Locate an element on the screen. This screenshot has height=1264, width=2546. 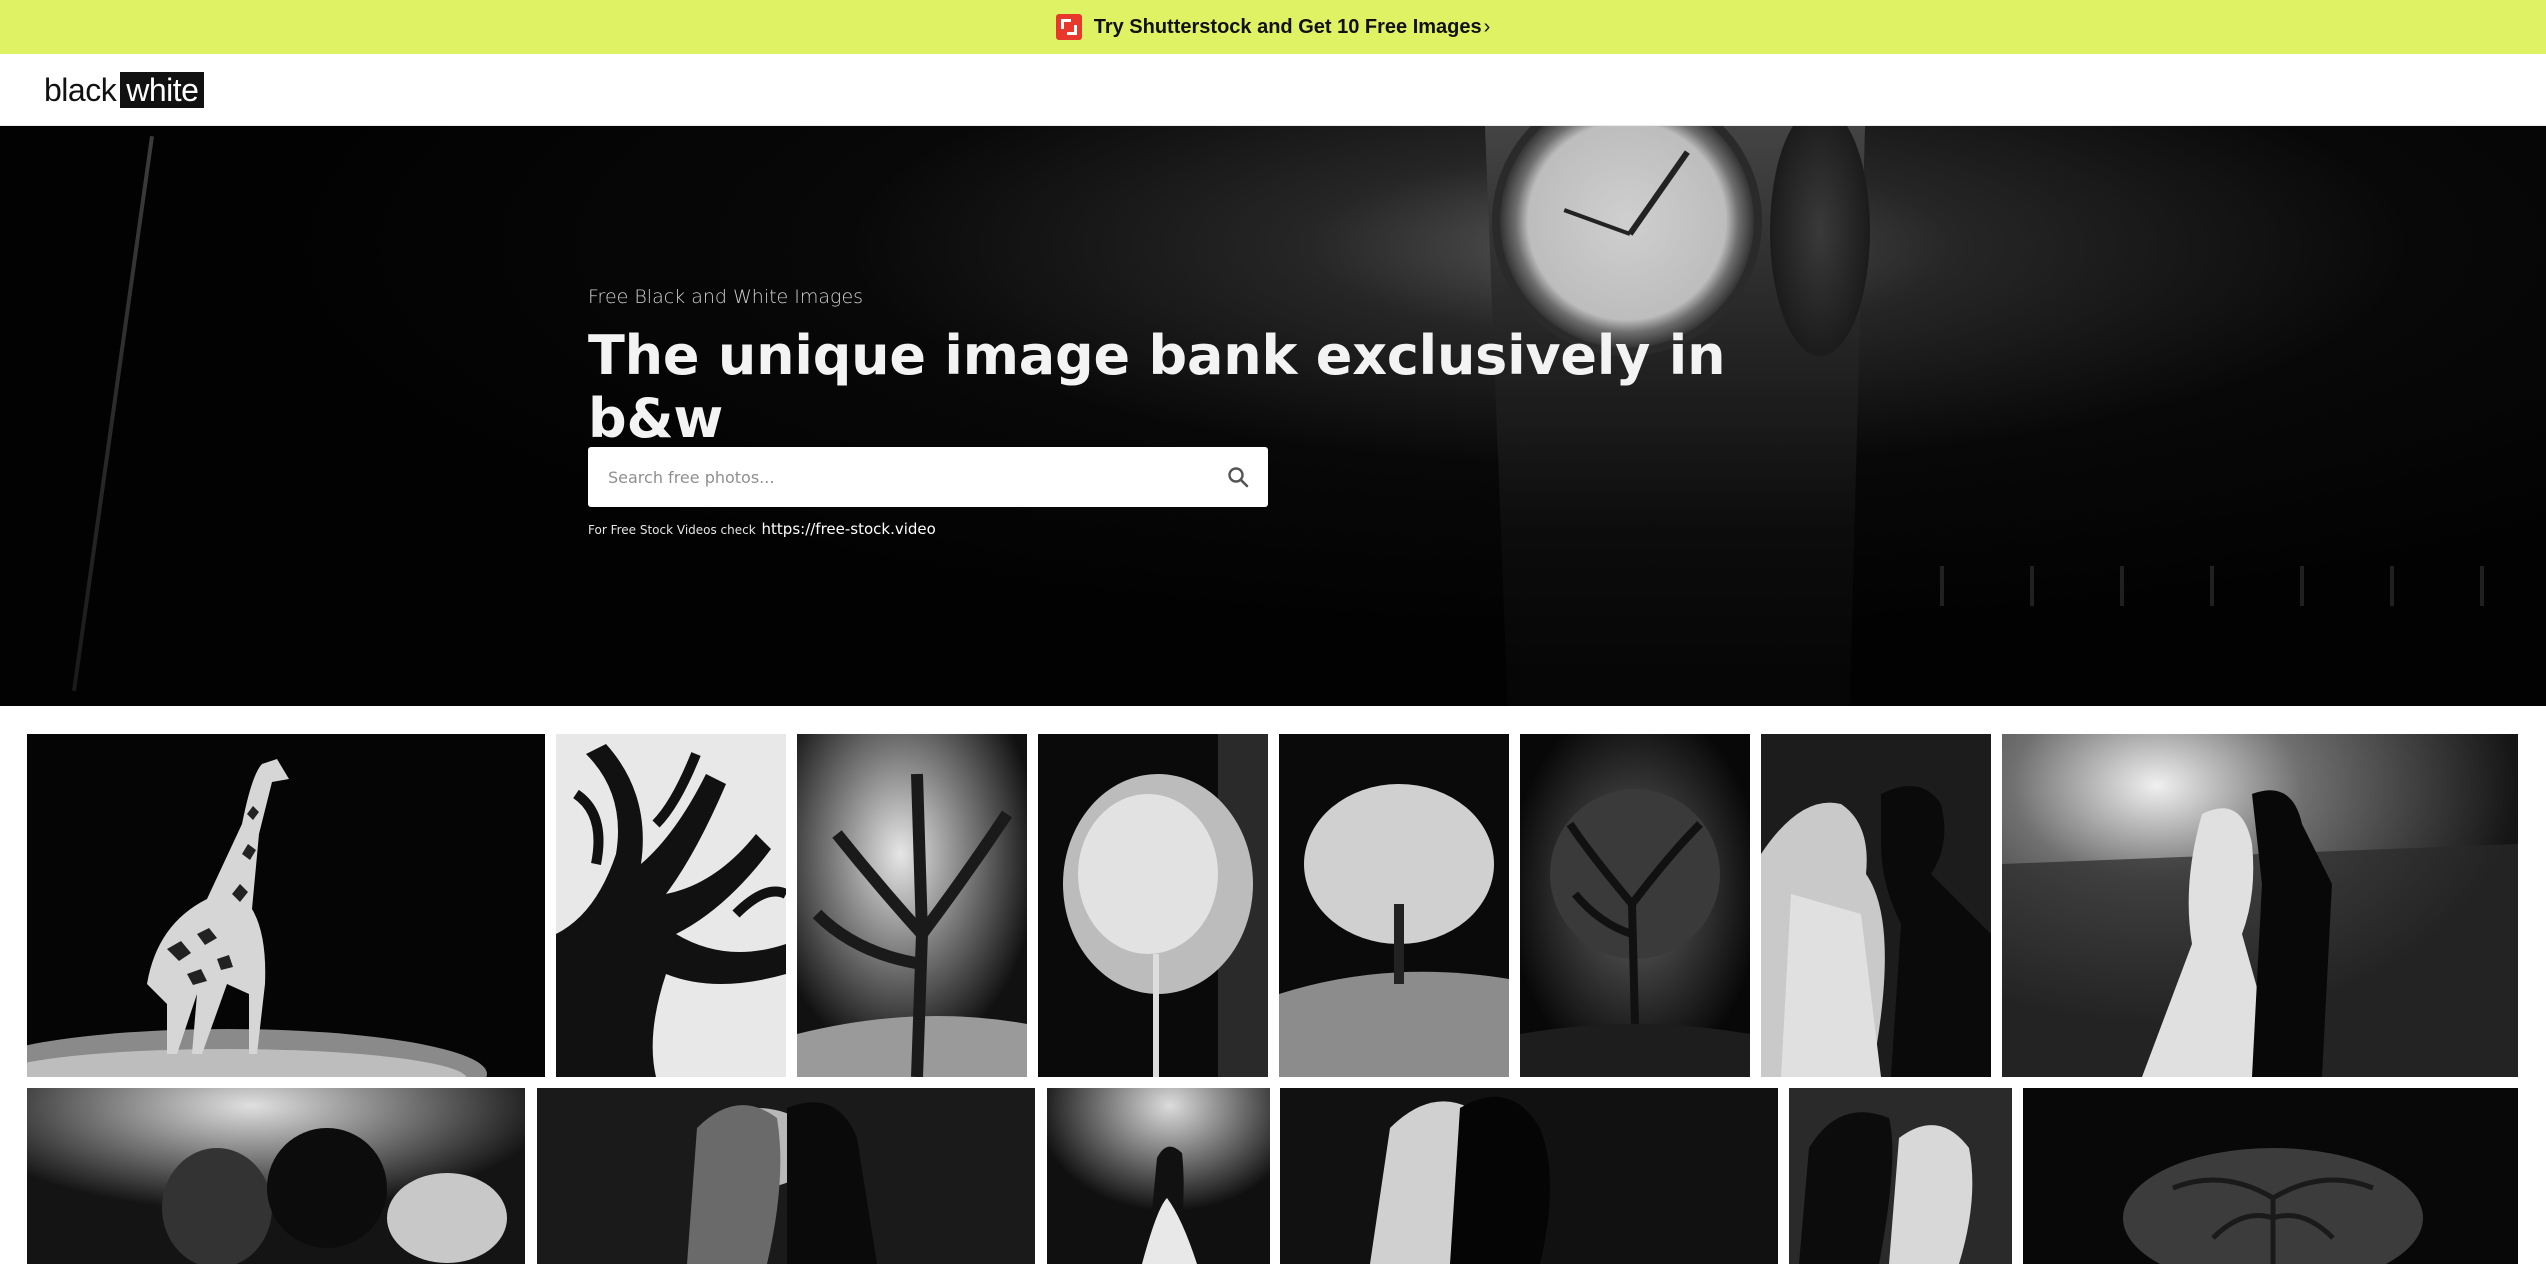
gallery-item-wedding-bouquet is located at coordinates (276, 1176).